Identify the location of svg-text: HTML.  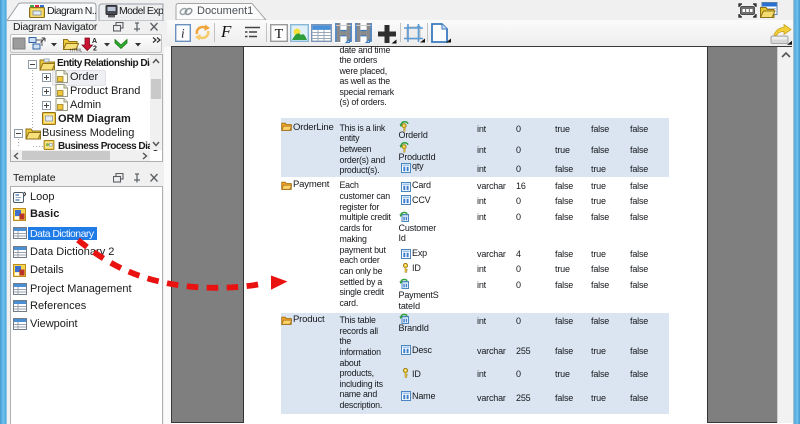
(76, 50).